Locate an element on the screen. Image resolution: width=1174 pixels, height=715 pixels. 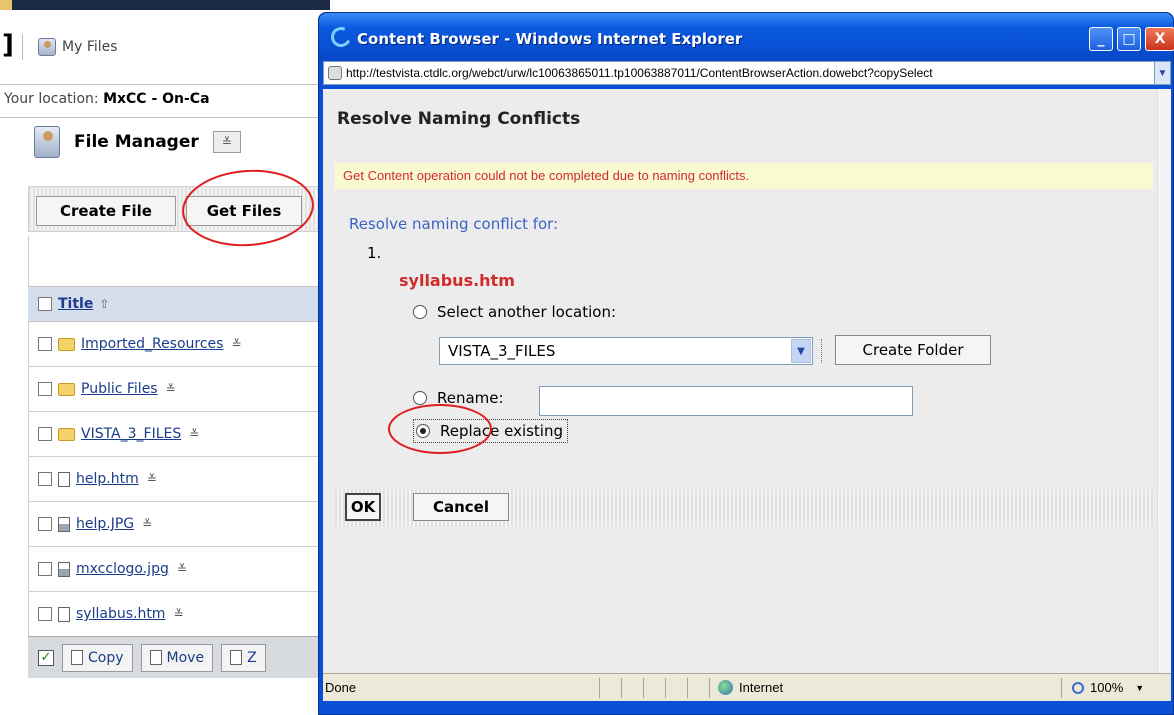
ok-button: OK is located at coordinates (363, 507).